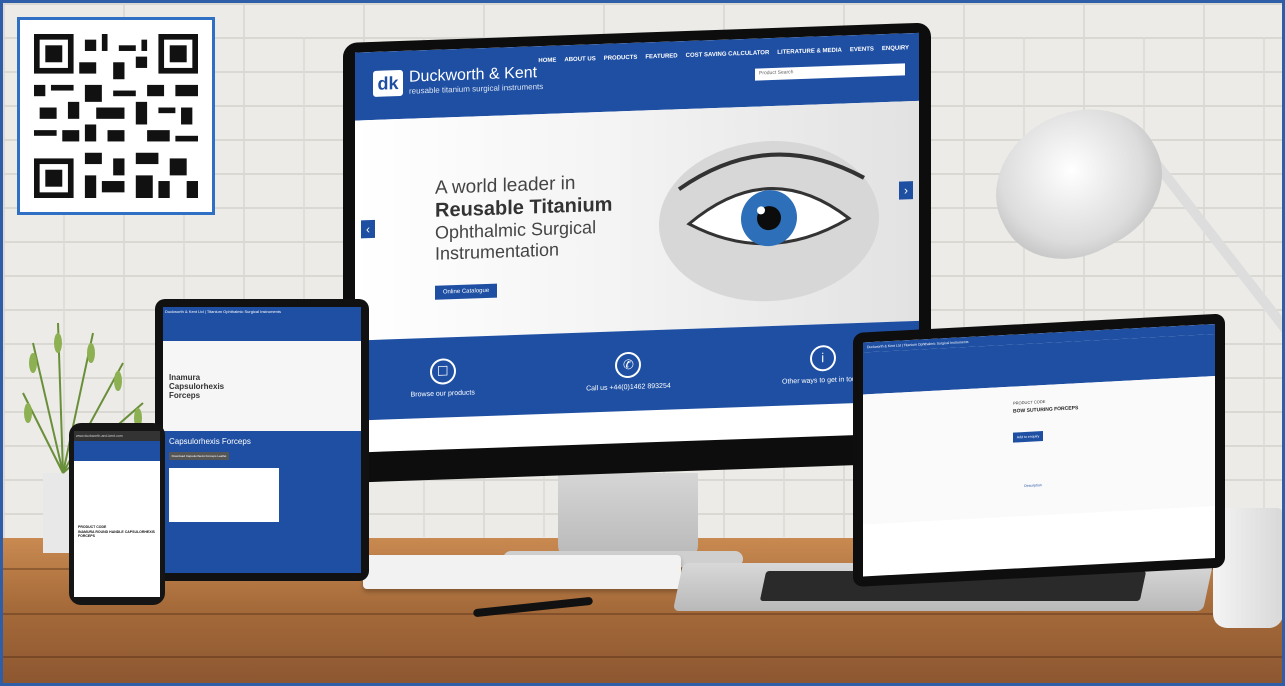 The width and height of the screenshot is (1285, 686). I want to click on tablet-download-button: Download Capsulorhexis Forceps Leaflet, so click(199, 456).